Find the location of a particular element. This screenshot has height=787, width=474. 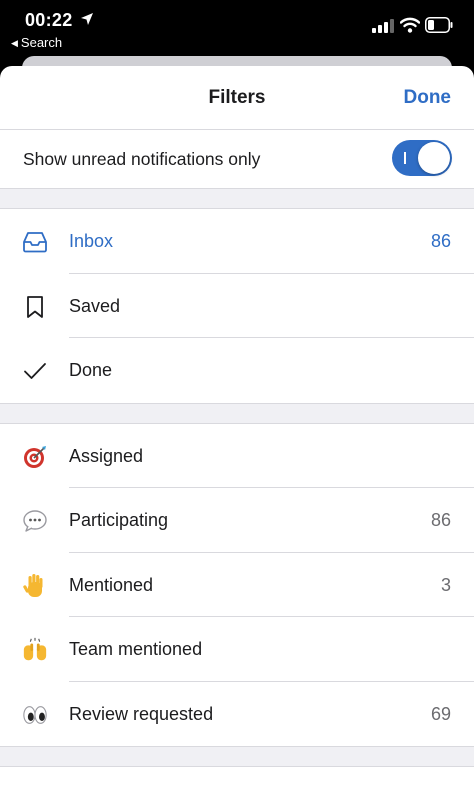

unread-only-label: Show unread notifications only is located at coordinates (142, 159).